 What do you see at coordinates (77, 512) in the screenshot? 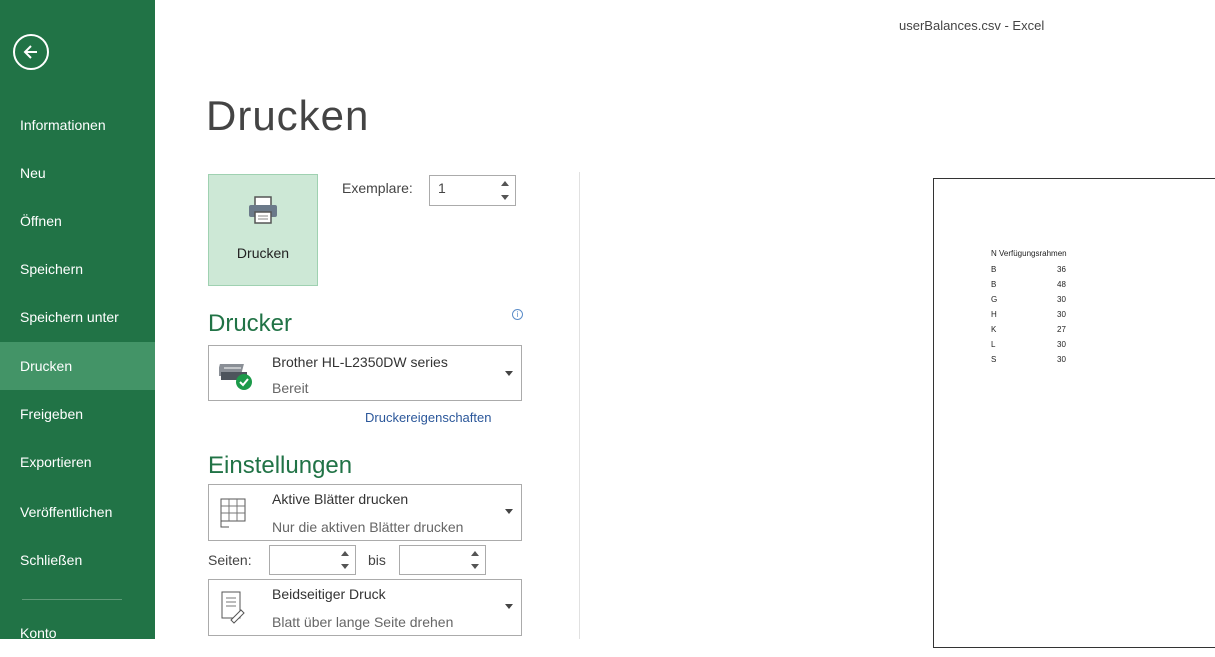
I see `sidebar-item-veroeffentlichen: Veröffentlichen` at bounding box center [77, 512].